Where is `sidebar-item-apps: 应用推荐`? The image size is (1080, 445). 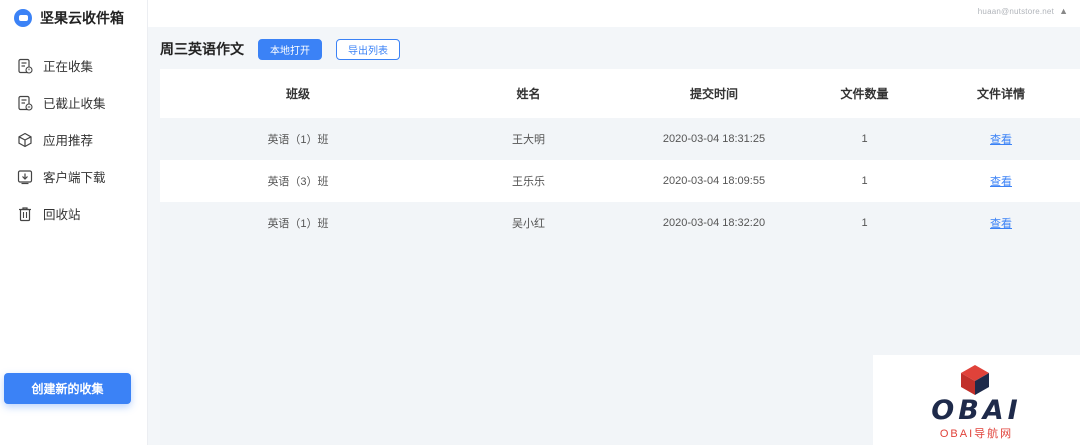 sidebar-item-apps: 应用推荐 is located at coordinates (74, 139).